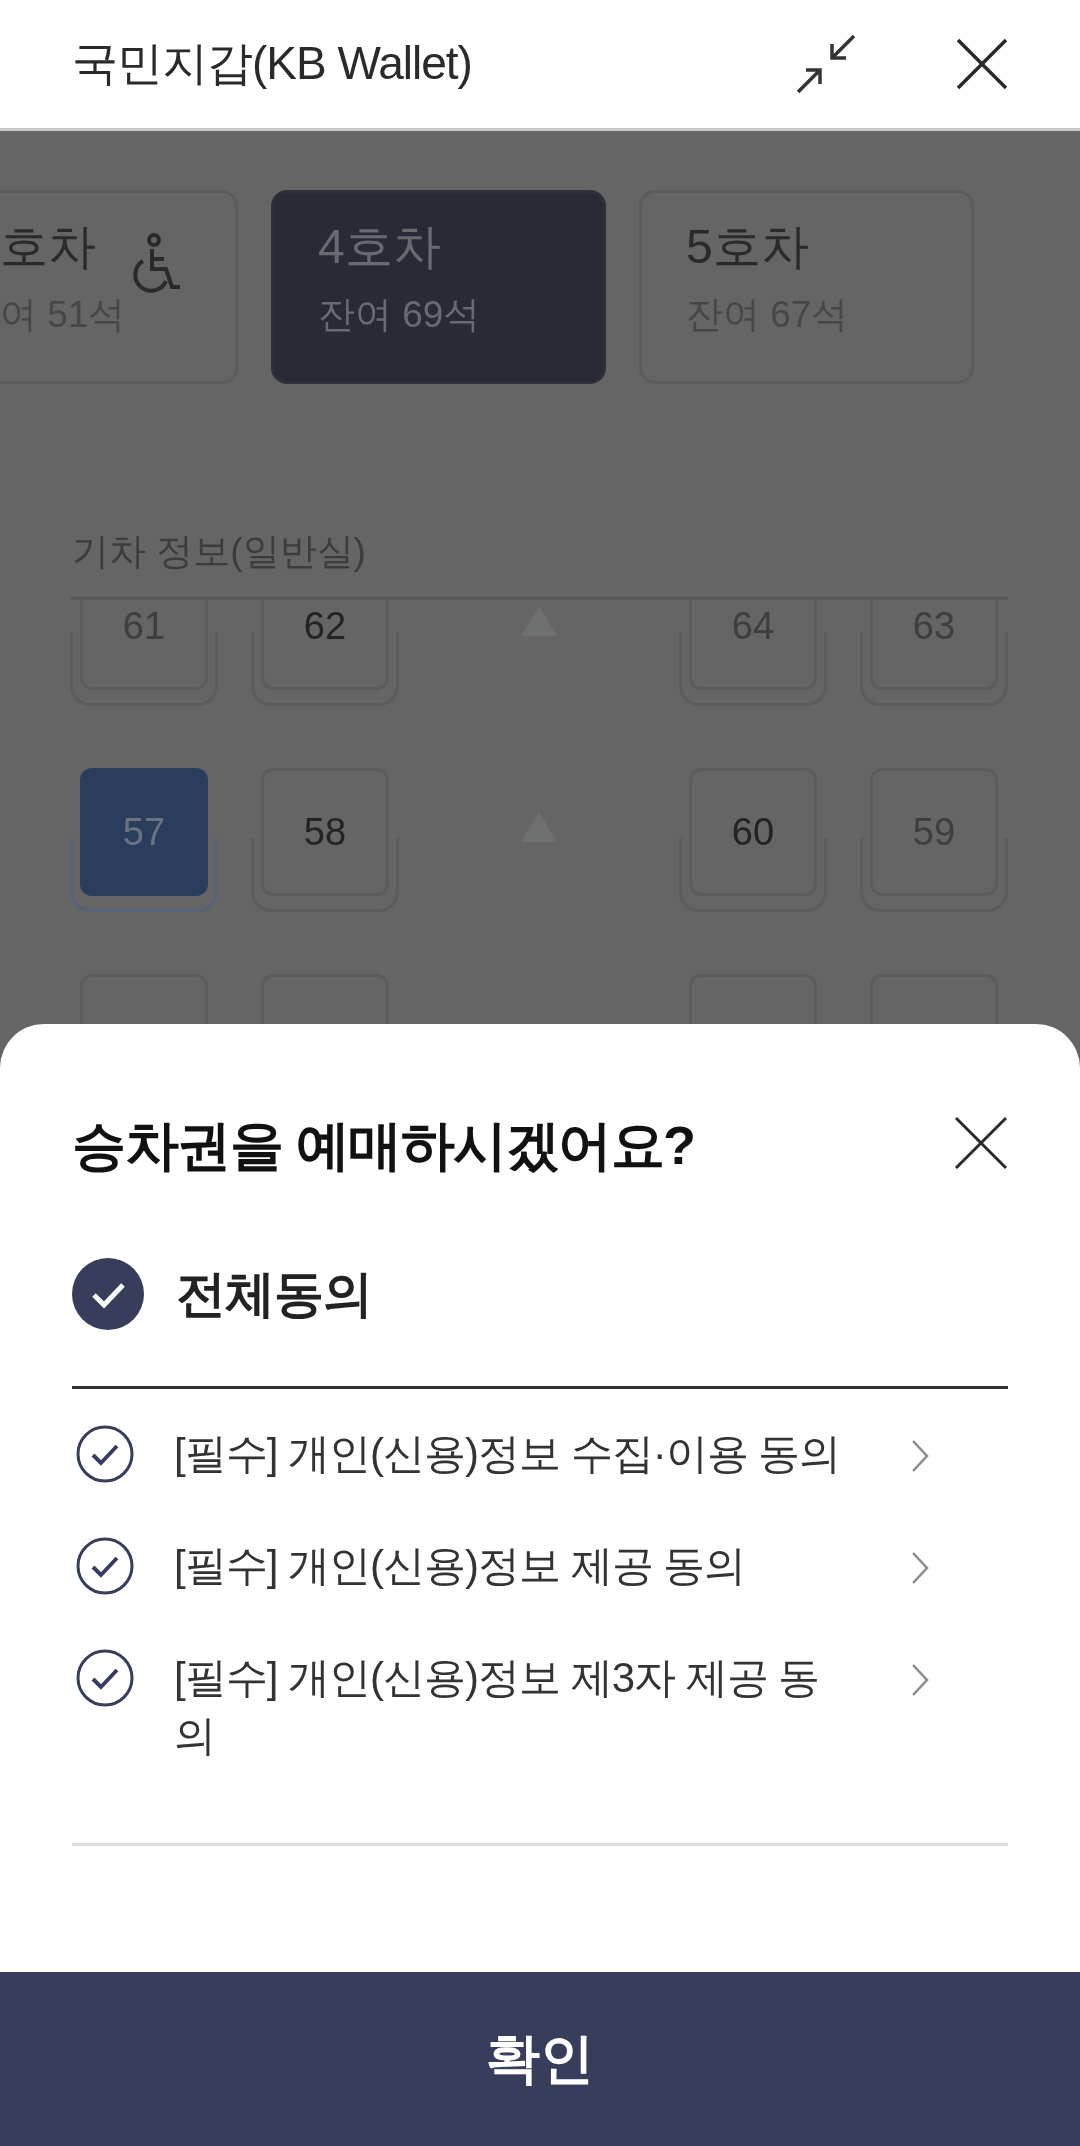  Describe the element at coordinates (379, 247) in the screenshot. I see `car-number: 4호차` at that location.